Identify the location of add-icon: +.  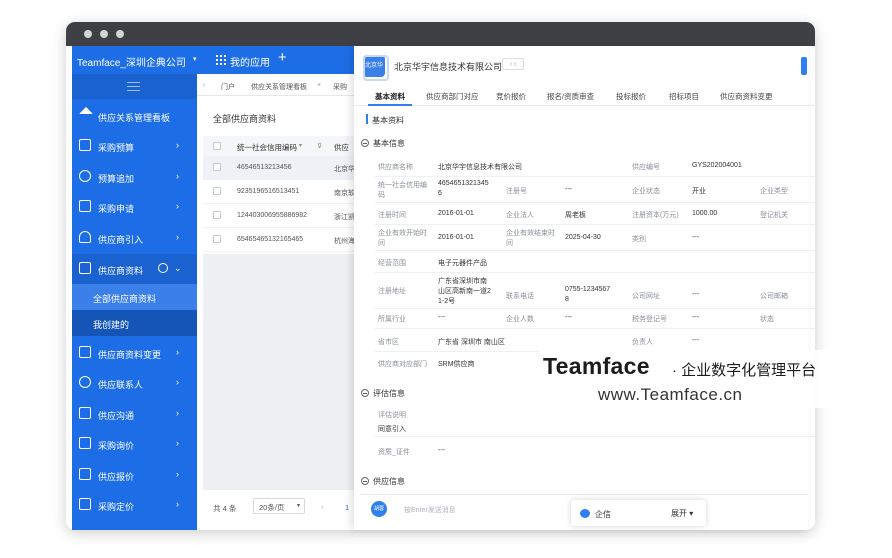
(282, 57).